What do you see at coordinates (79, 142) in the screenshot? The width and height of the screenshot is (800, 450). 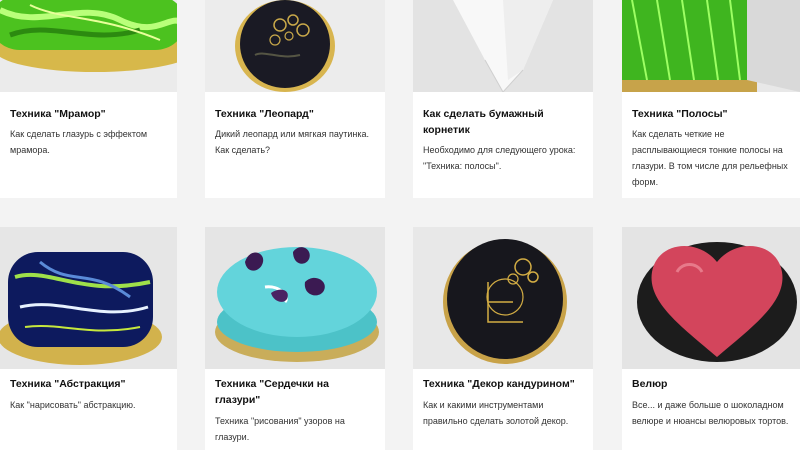 I see `card-description: Как сделать глазурь с эффектом мрамора.` at bounding box center [79, 142].